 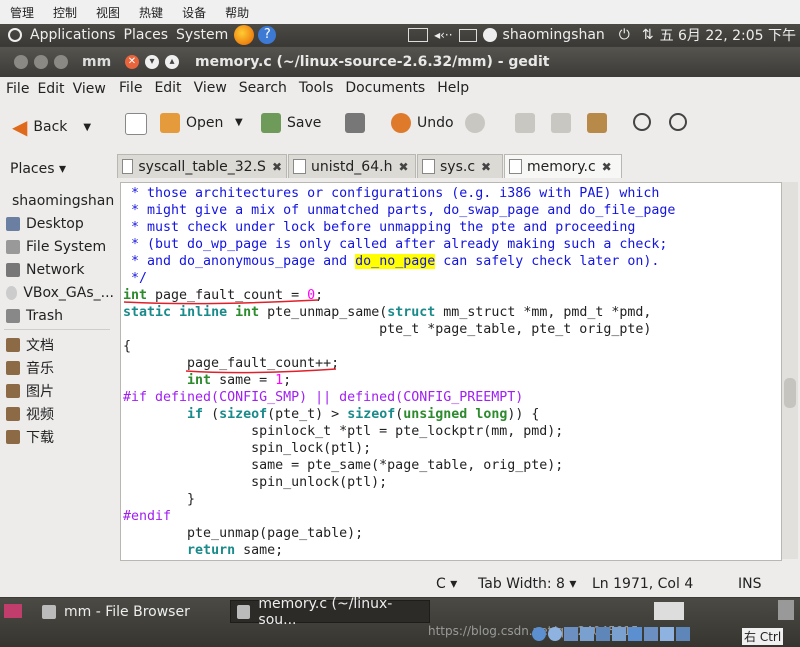 I want to click on cd-icon, so click(x=555, y=634).